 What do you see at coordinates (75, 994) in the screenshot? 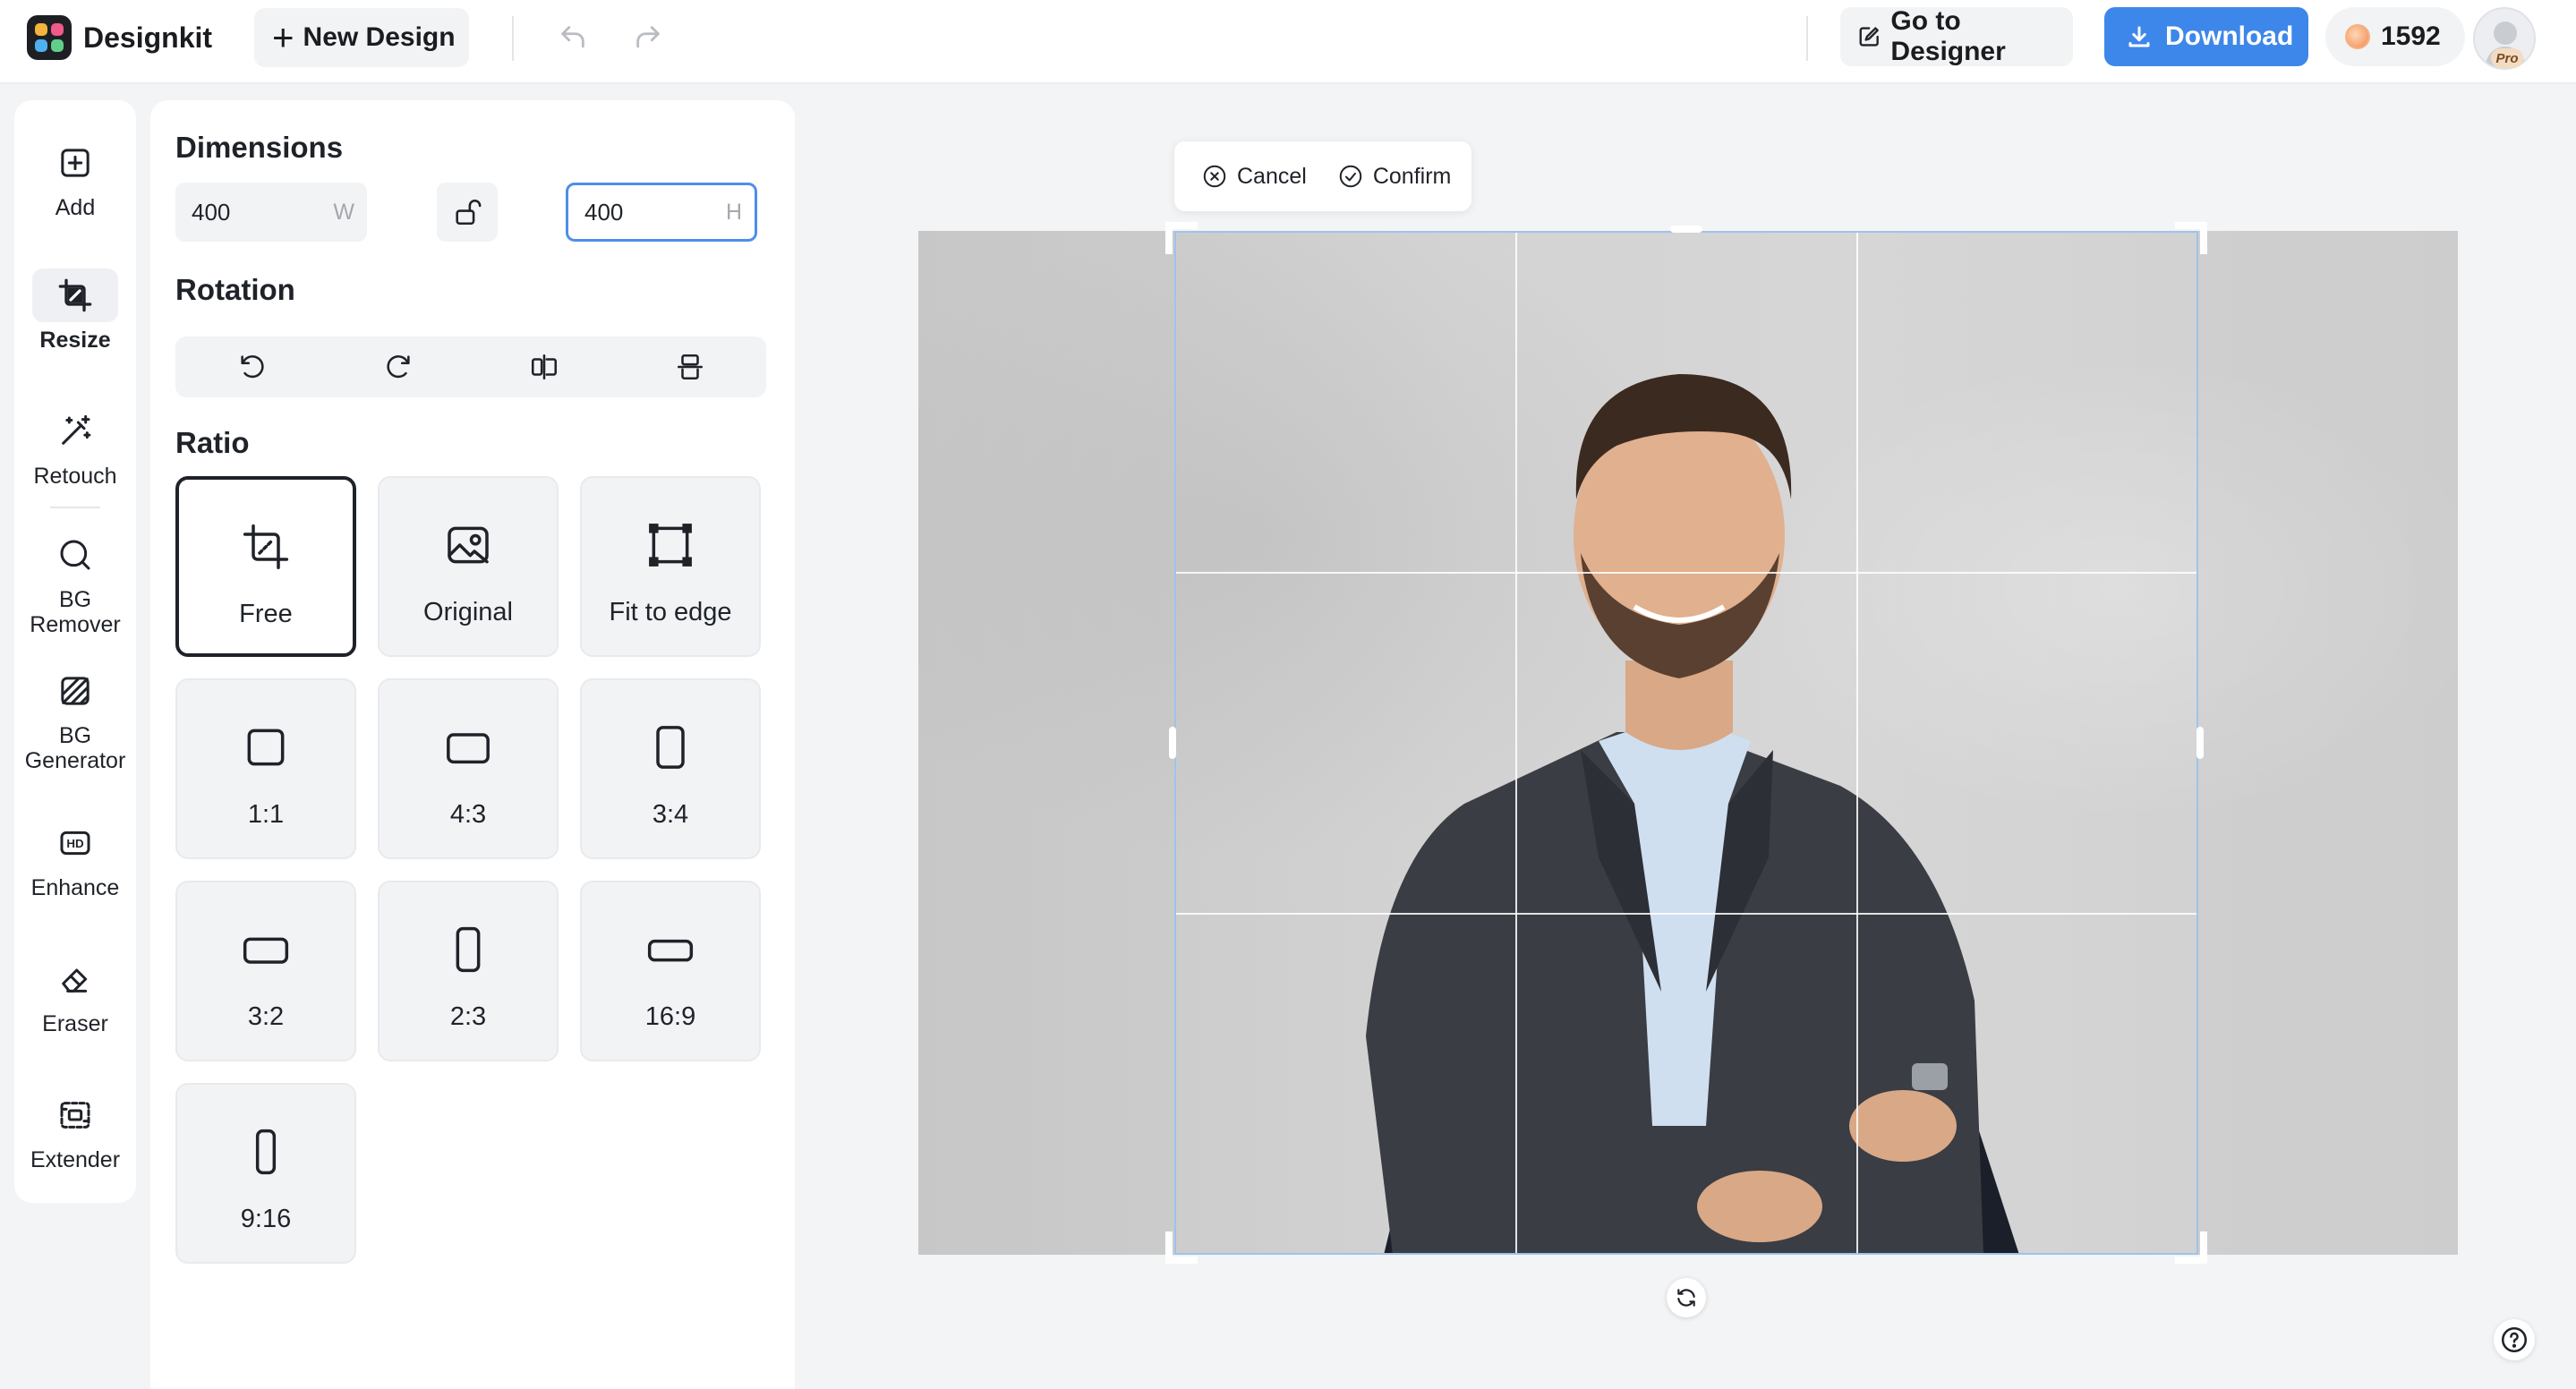
I see `rail-item-eraser: Eraser` at bounding box center [75, 994].